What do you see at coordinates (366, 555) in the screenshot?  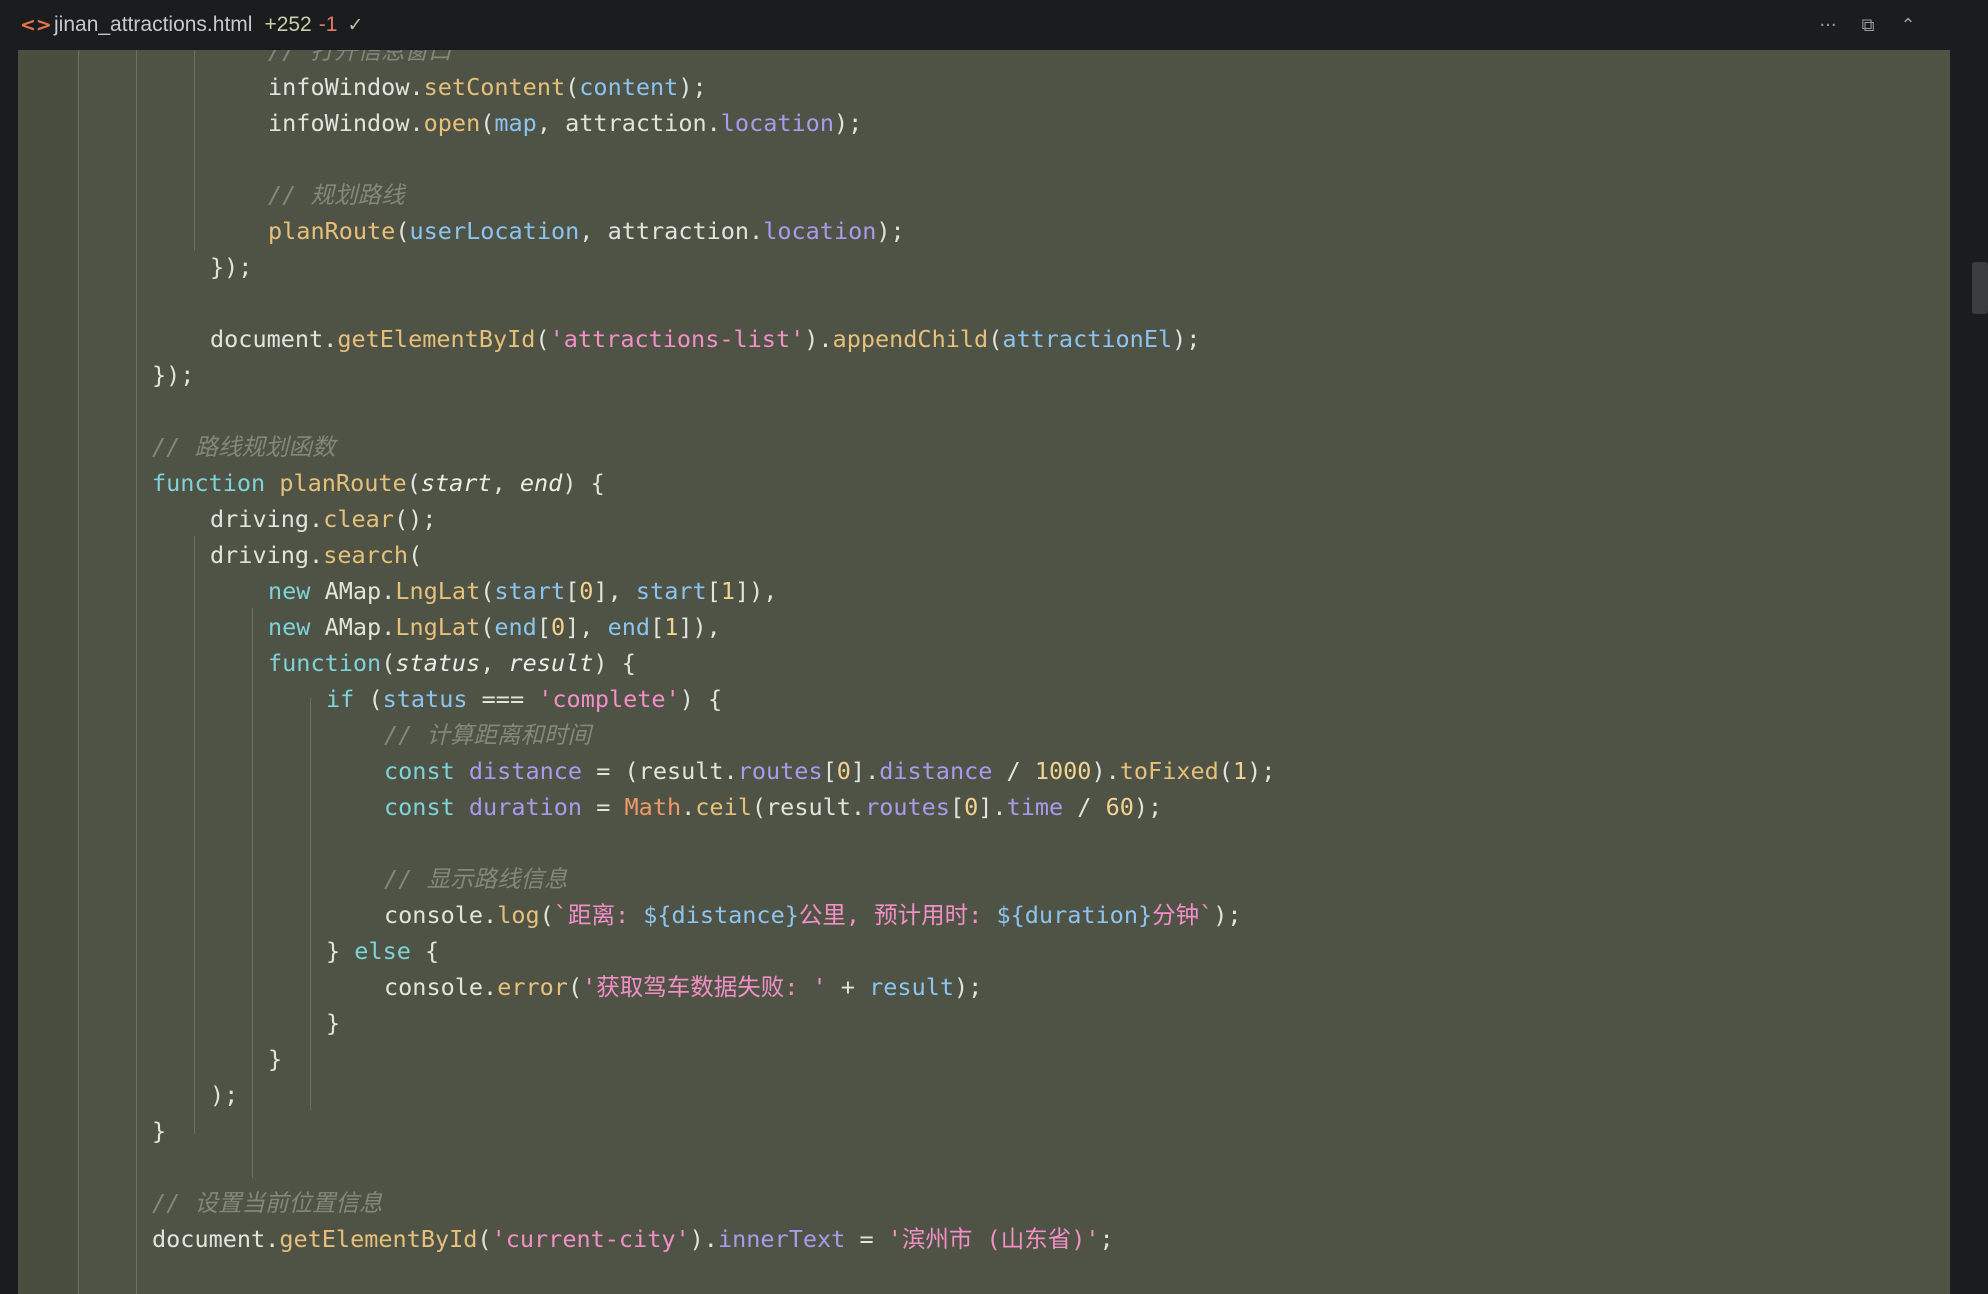 I see `code-token: search` at bounding box center [366, 555].